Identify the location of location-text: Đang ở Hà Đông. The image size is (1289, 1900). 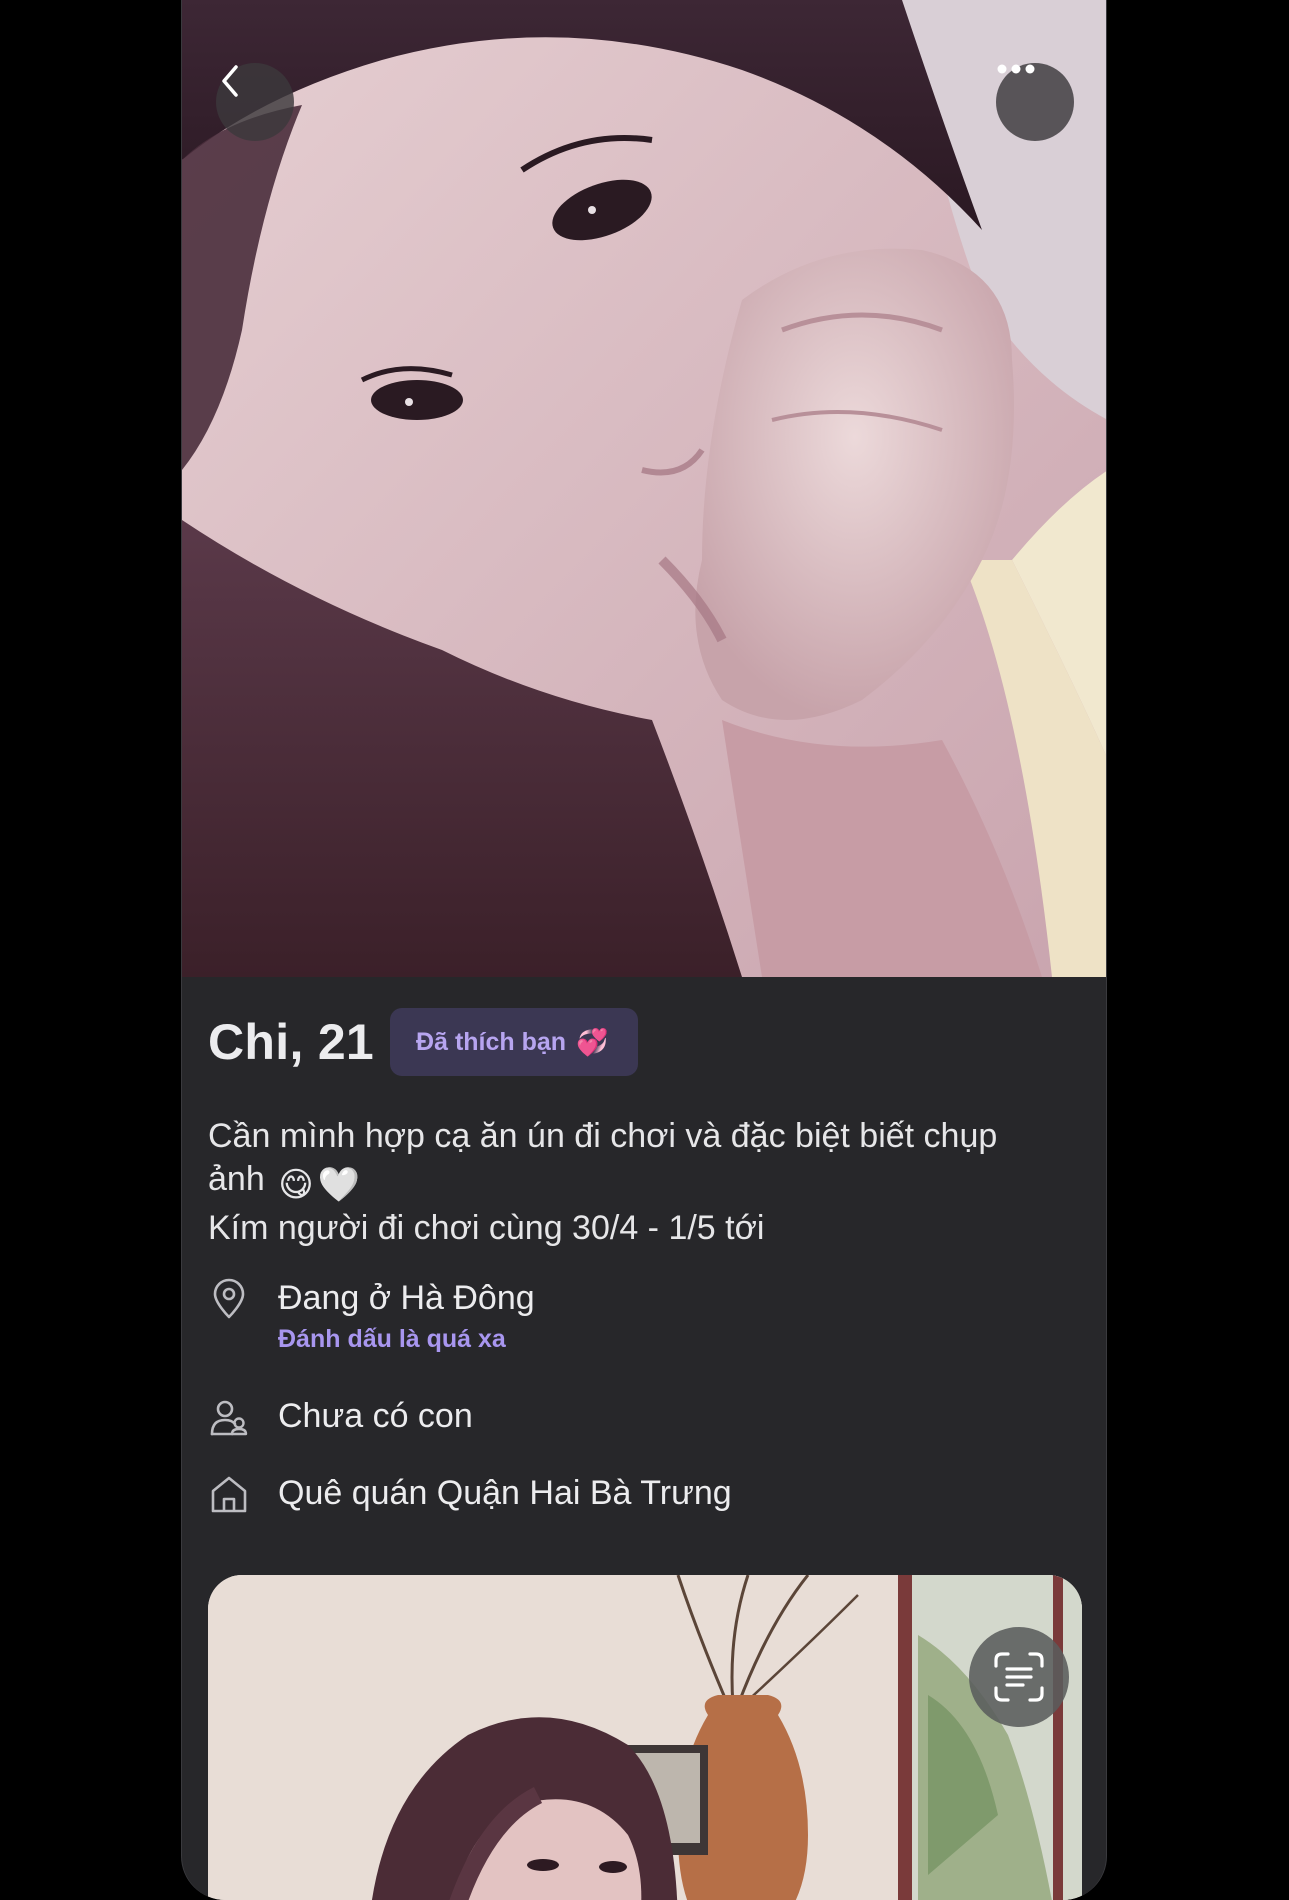
(406, 1298).